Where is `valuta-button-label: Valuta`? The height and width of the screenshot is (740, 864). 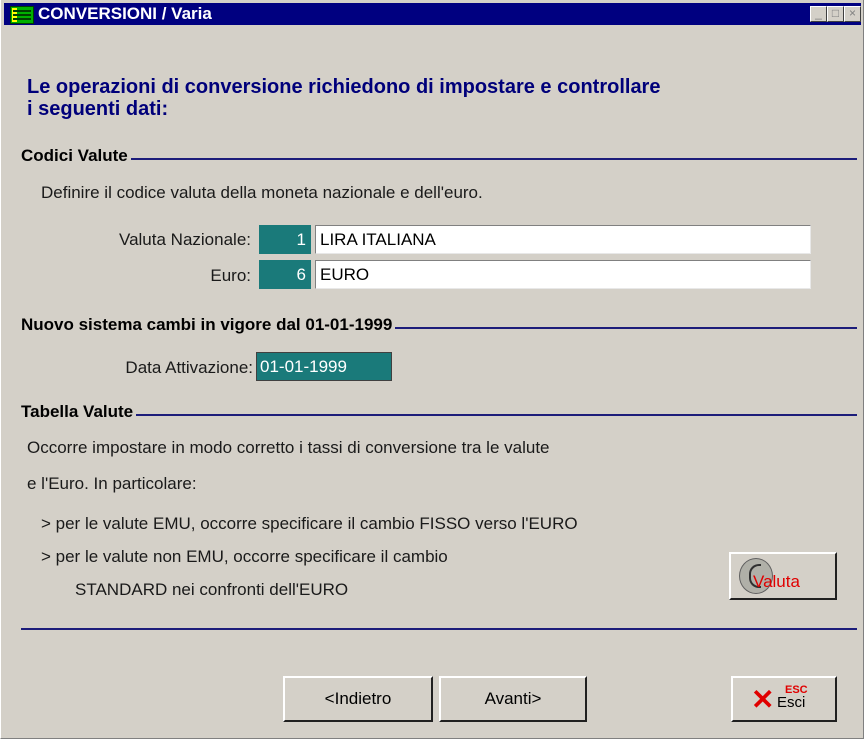
valuta-button-label: Valuta is located at coordinates (776, 581).